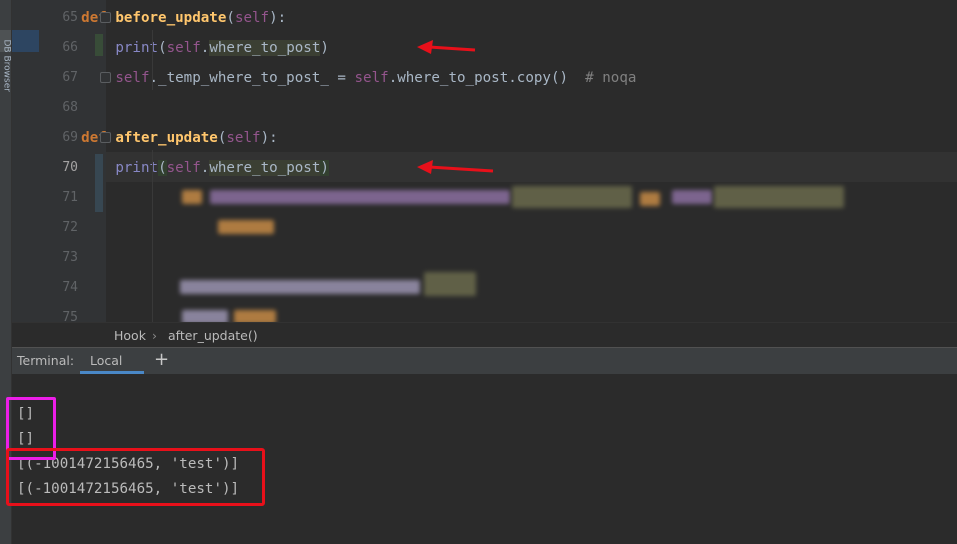  I want to click on terminal-tab-bar: Terminal: Local +, so click(484, 360).